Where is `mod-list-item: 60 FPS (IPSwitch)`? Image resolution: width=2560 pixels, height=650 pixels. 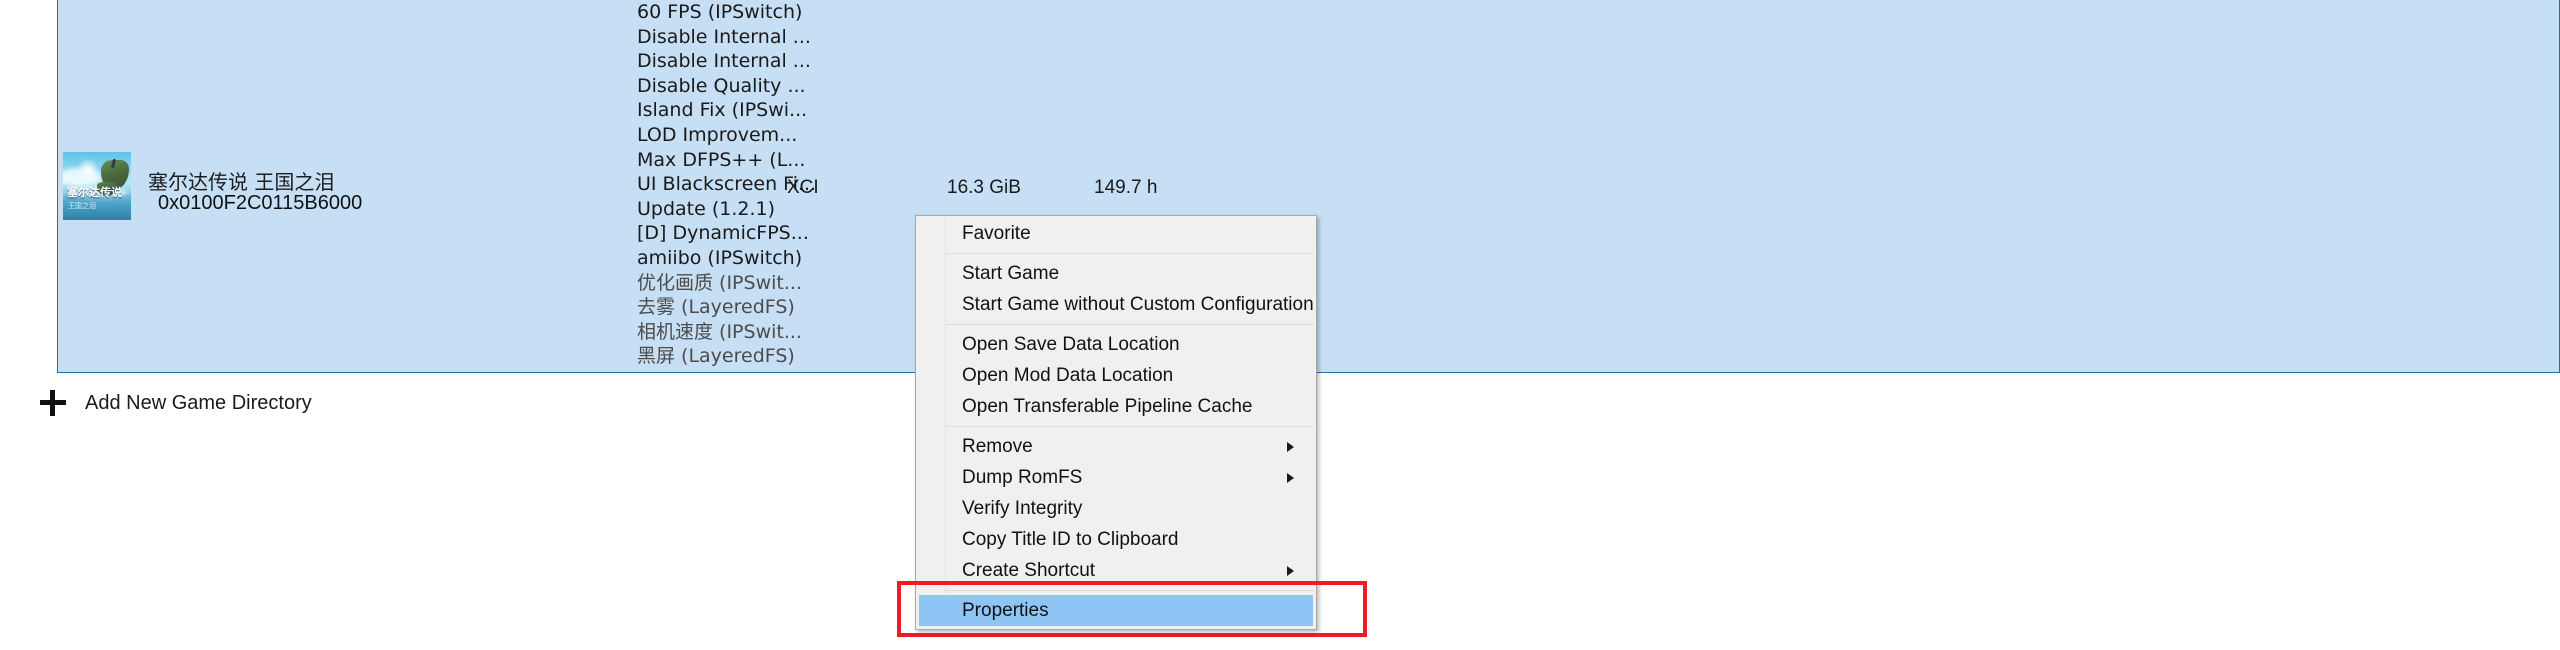
mod-list-item: 60 FPS (IPSwitch) is located at coordinates (720, 12).